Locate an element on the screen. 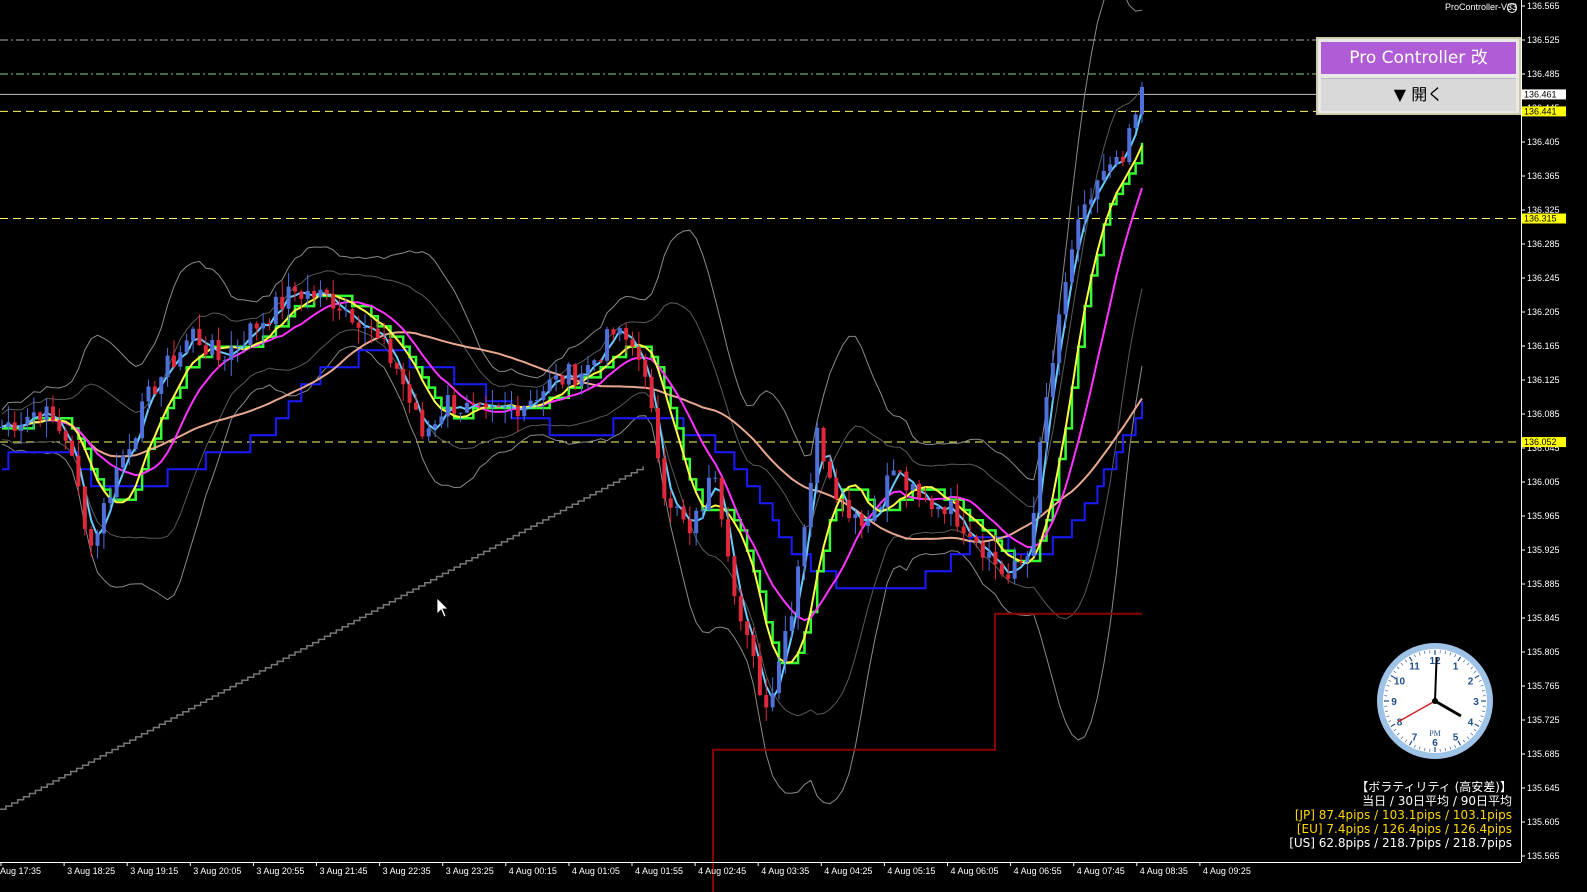  clock-numeral: 11 is located at coordinates (1414, 666).